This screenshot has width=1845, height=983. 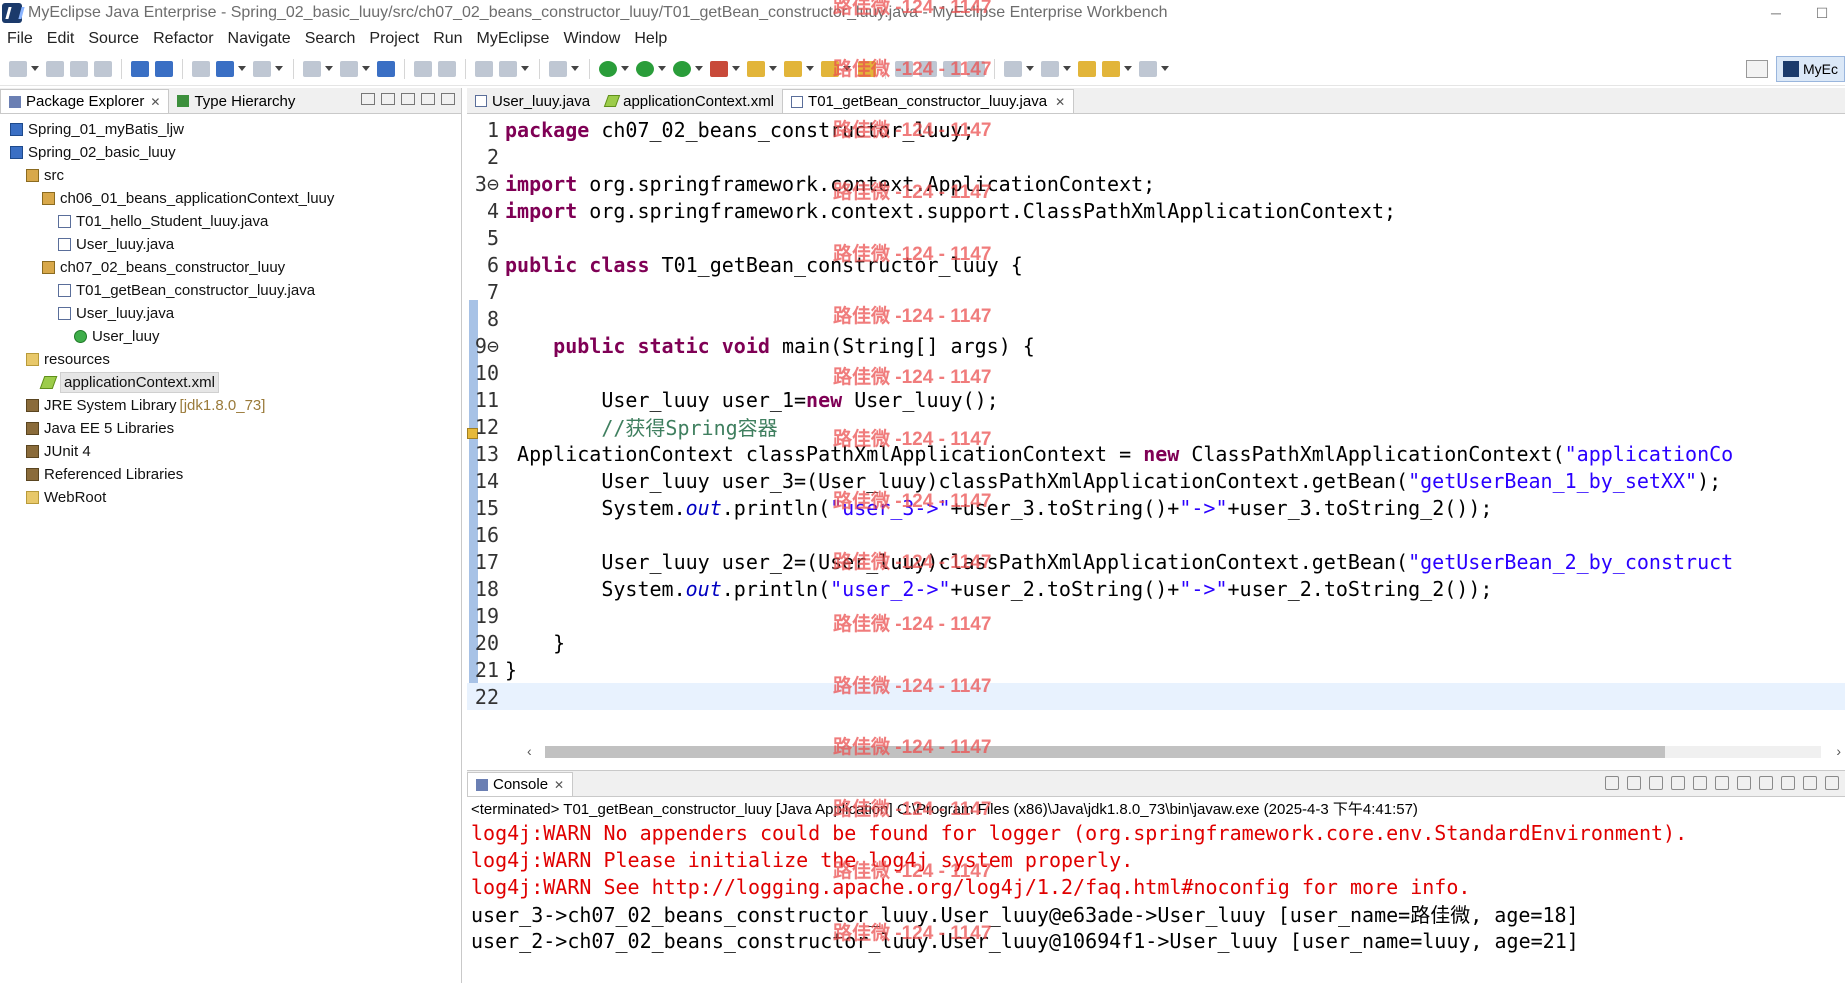 What do you see at coordinates (513, 39) in the screenshot?
I see `menu-myeclipse: MyEclipse` at bounding box center [513, 39].